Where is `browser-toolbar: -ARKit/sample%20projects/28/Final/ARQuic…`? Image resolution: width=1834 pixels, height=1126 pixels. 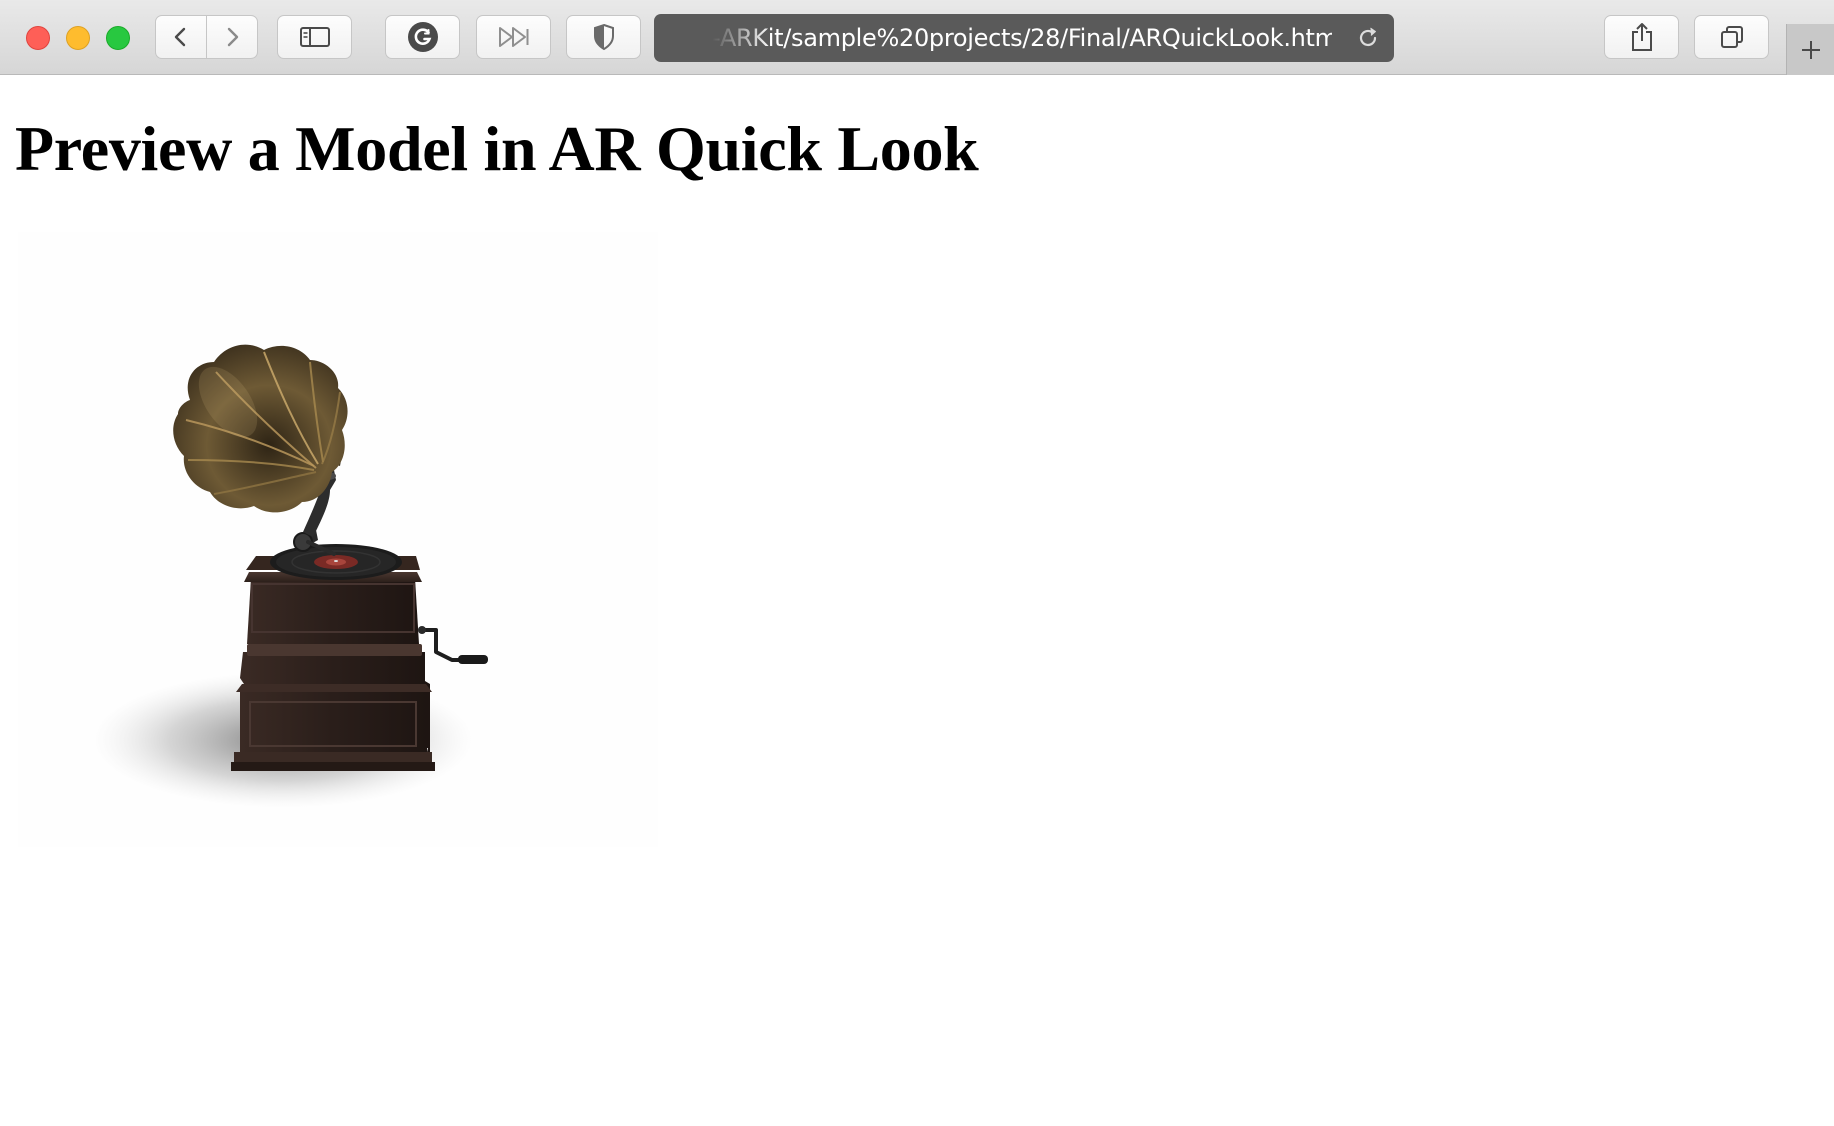
browser-toolbar: -ARKit/sample%20projects/28/Final/ARQuic… is located at coordinates (917, 37).